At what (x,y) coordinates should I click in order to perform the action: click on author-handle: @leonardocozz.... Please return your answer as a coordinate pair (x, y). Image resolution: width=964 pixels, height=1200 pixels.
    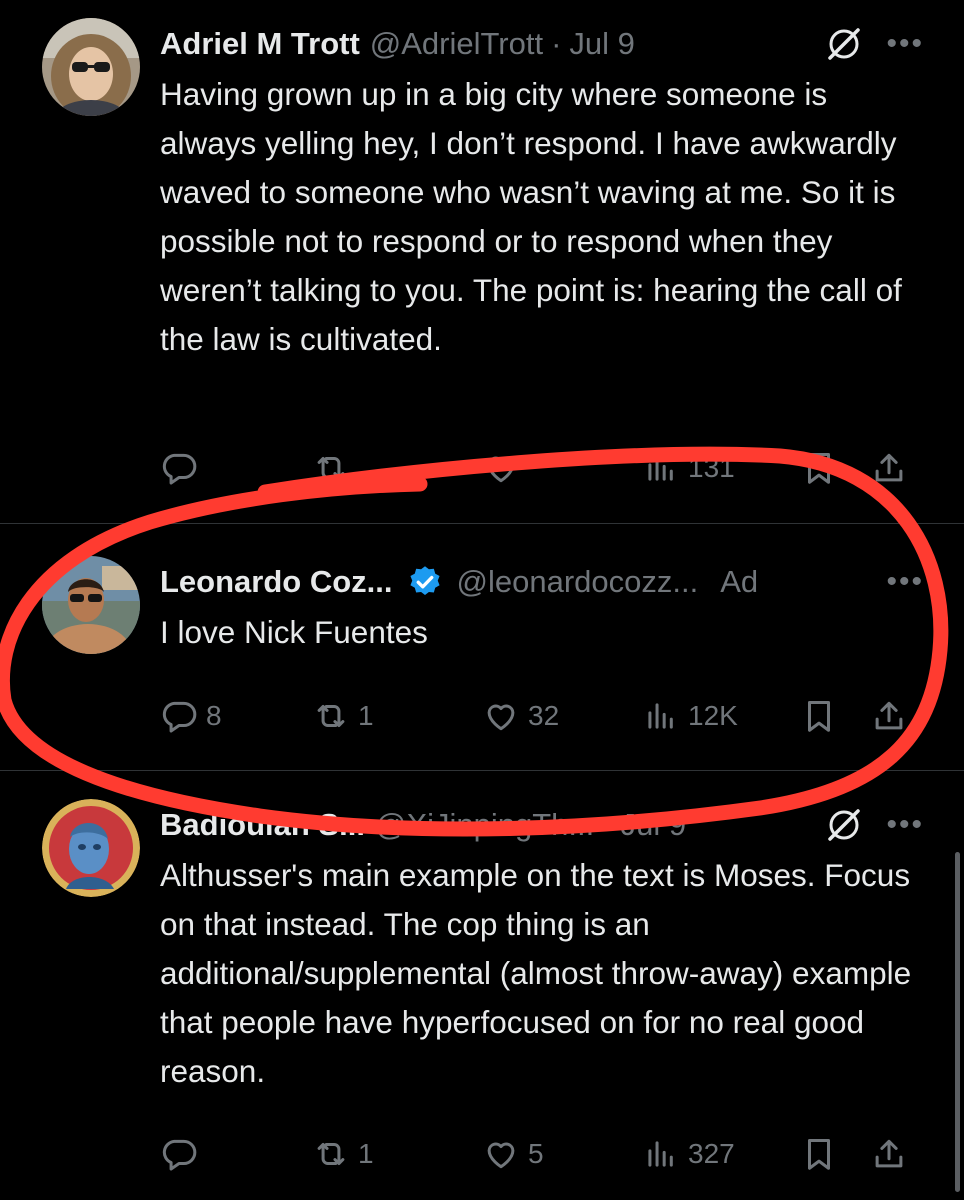
    Looking at the image, I should click on (578, 582).